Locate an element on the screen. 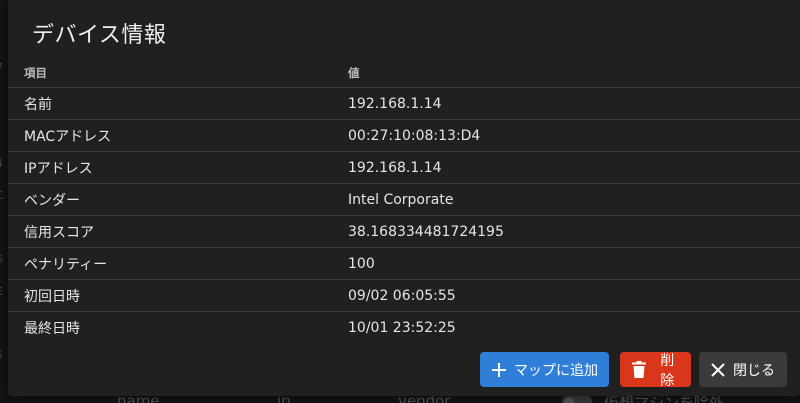  table-row: 最終日時 10/01 23:52:25 is located at coordinates (404, 328).